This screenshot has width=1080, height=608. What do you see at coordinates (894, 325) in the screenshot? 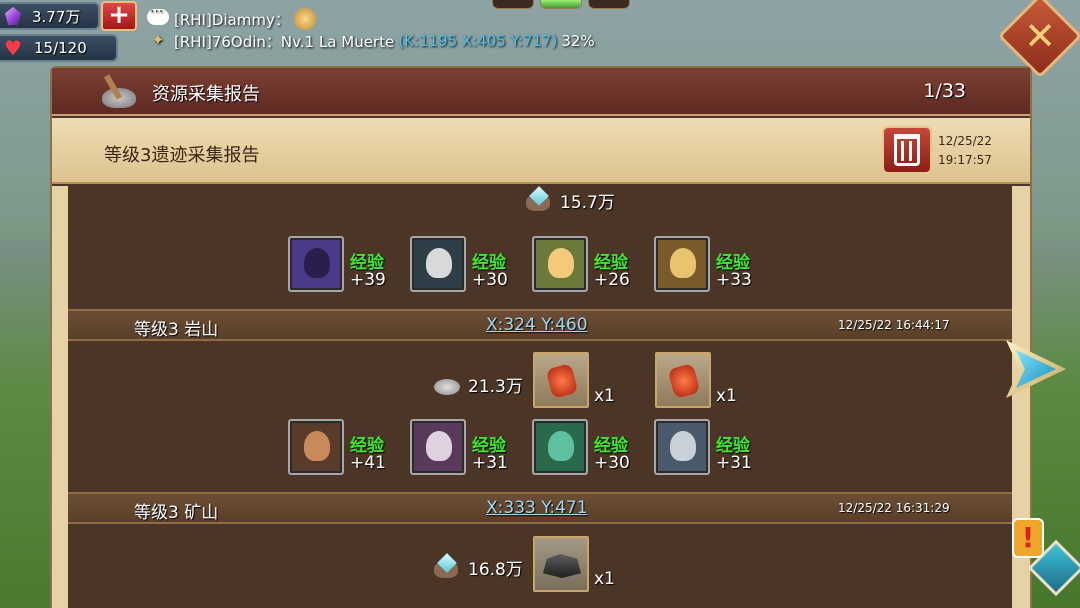
I see `section-datetime: 12/25/22 16:44:17` at bounding box center [894, 325].